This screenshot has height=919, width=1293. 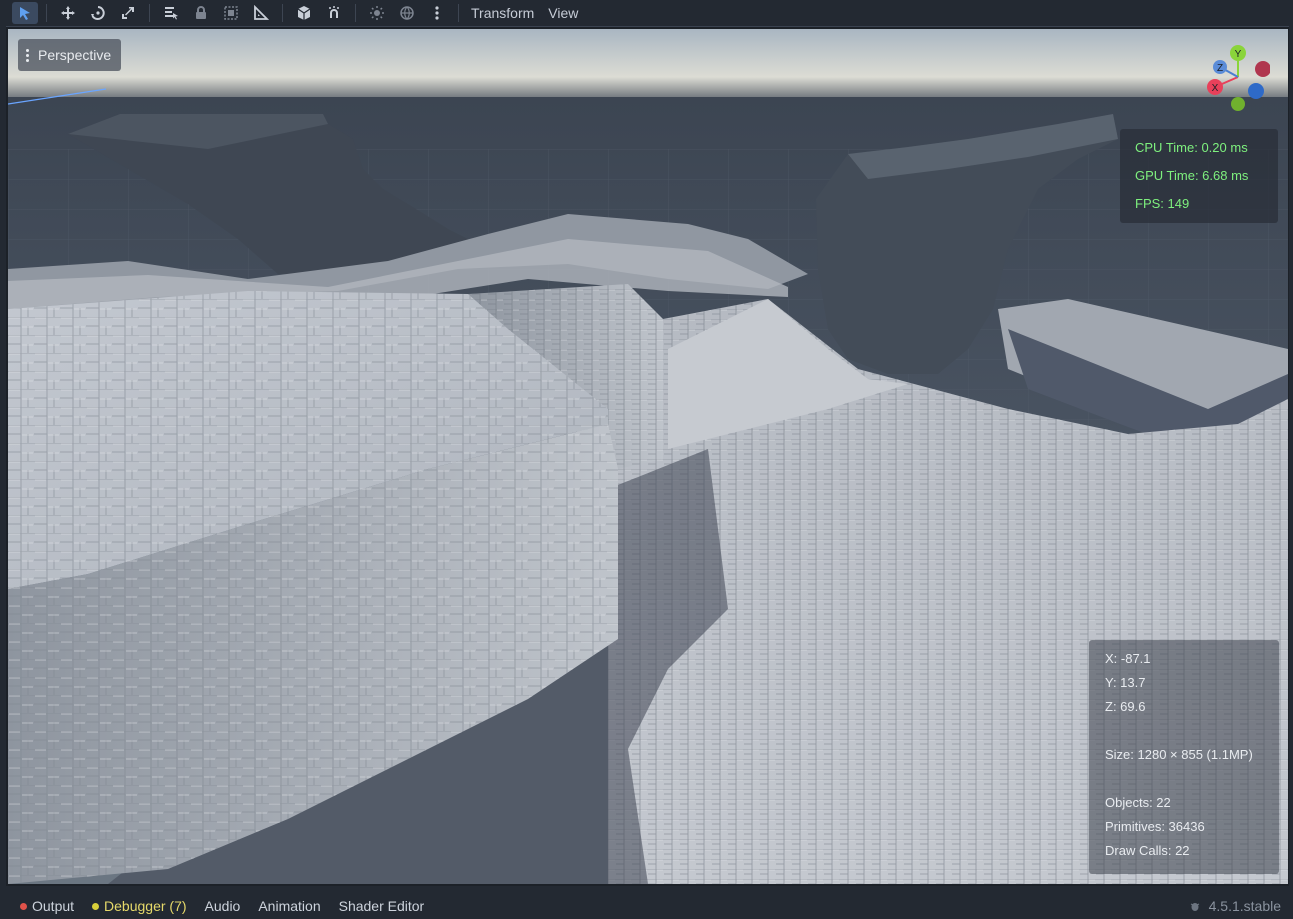 What do you see at coordinates (53, 906) in the screenshot?
I see `tab-output-label: Output` at bounding box center [53, 906].